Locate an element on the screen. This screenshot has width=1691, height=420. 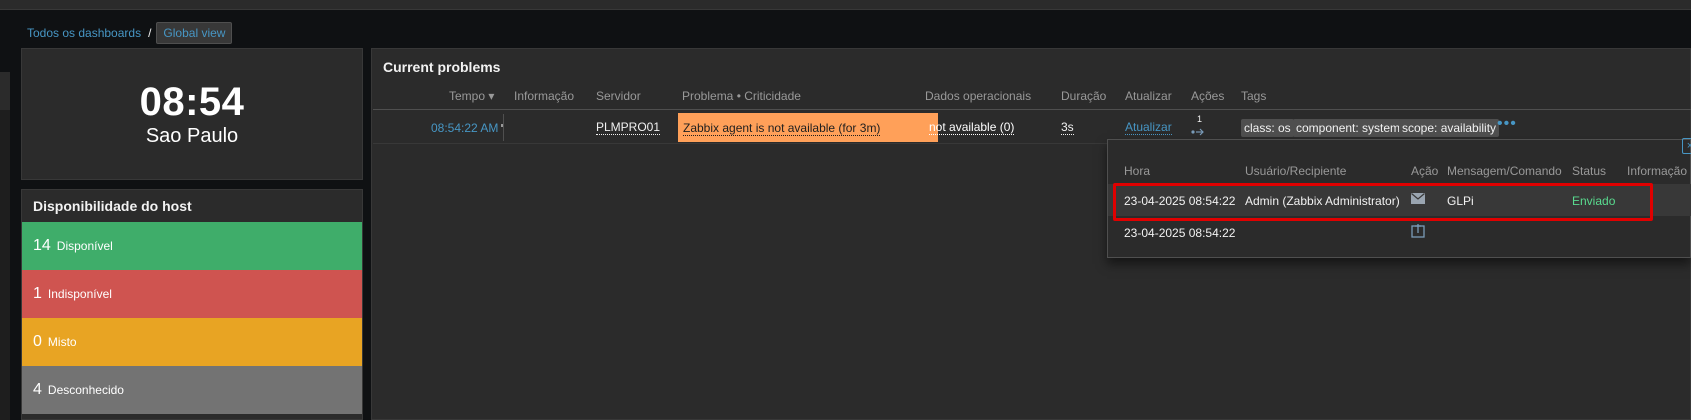
tag-class-os: class: os is located at coordinates (1267, 128).